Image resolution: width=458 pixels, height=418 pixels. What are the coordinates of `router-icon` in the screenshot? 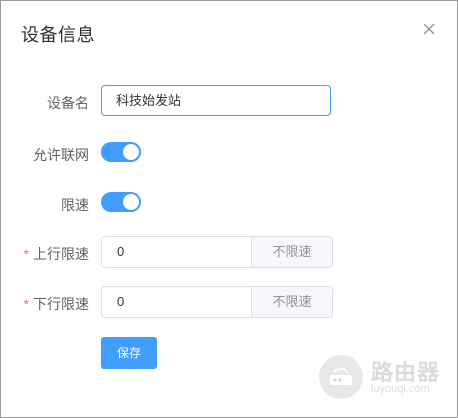 It's located at (341, 377).